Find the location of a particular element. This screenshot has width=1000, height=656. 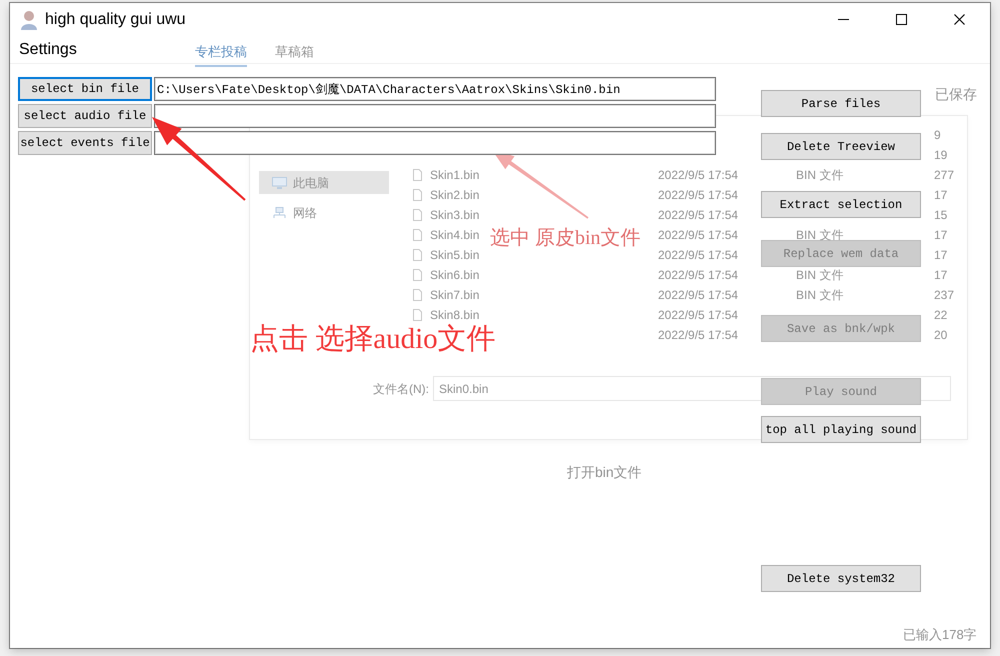

file-name: Skin1.bin is located at coordinates (455, 175).